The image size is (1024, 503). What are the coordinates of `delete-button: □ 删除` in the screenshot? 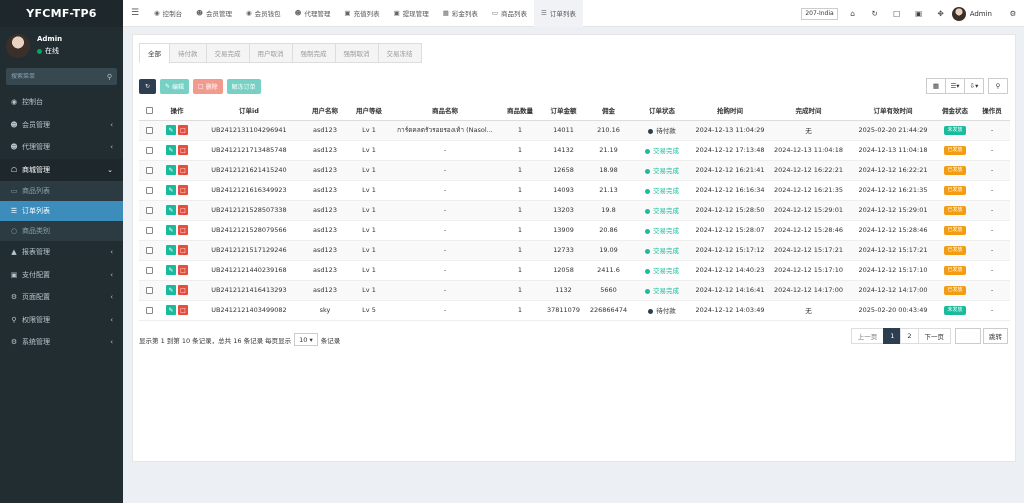 It's located at (207, 86).